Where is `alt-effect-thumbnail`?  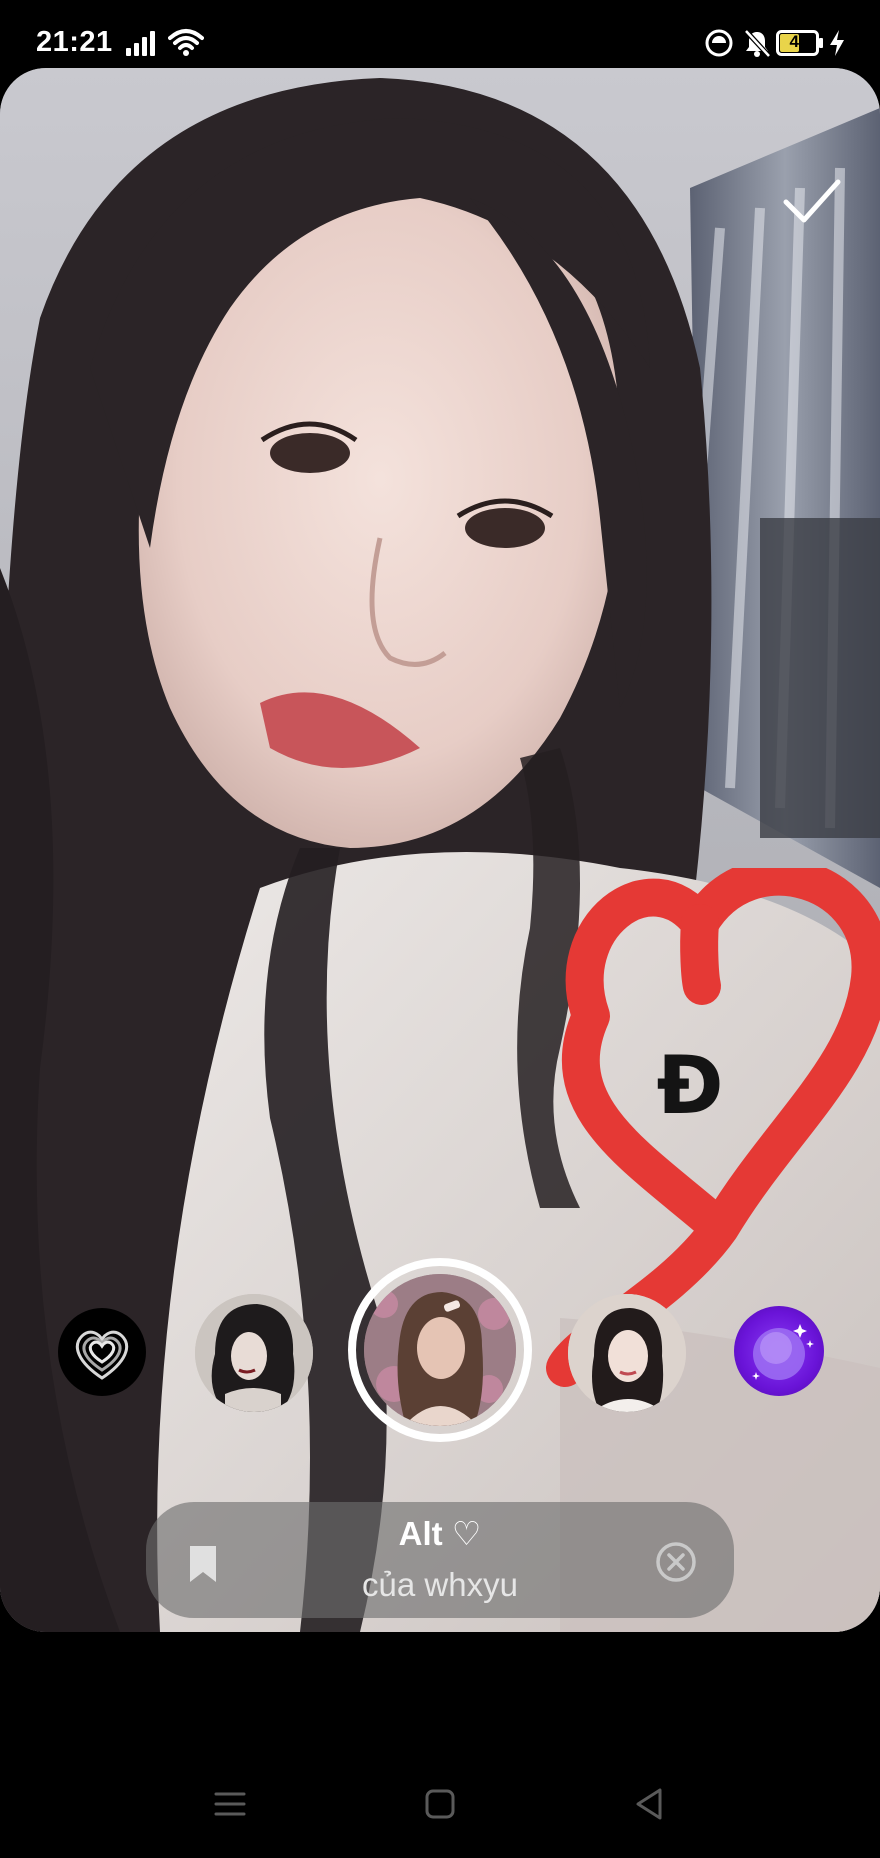
alt-effect-thumbnail is located at coordinates (440, 1350).